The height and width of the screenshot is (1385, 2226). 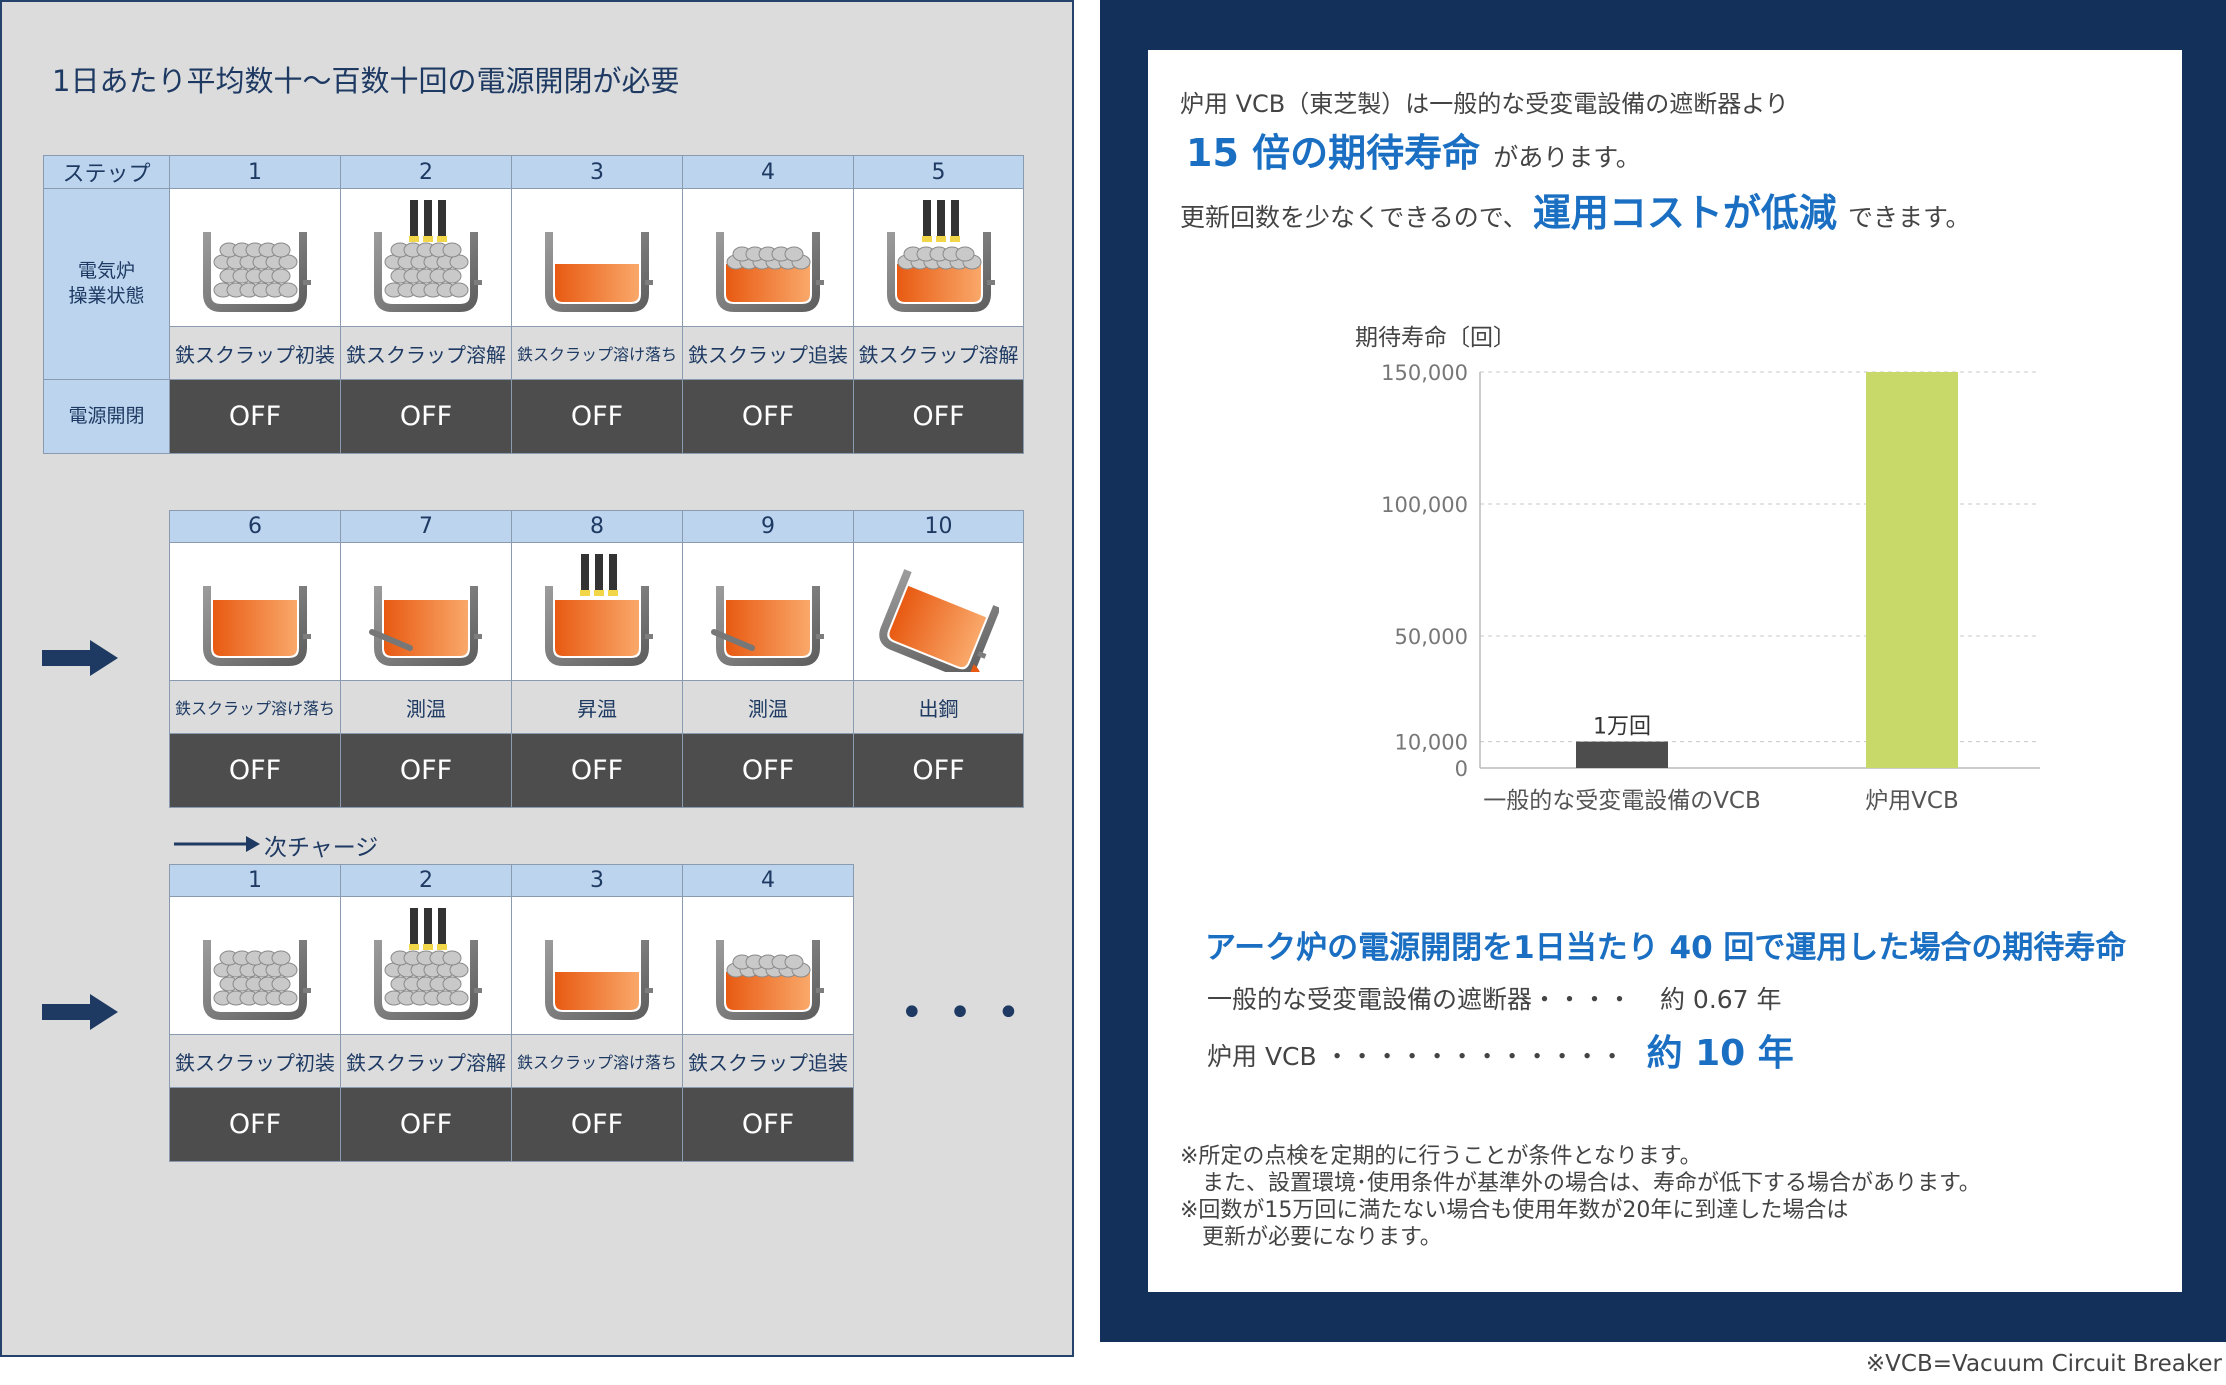 What do you see at coordinates (1461, 769) in the screenshot?
I see `chart-y-tick-label: 0` at bounding box center [1461, 769].